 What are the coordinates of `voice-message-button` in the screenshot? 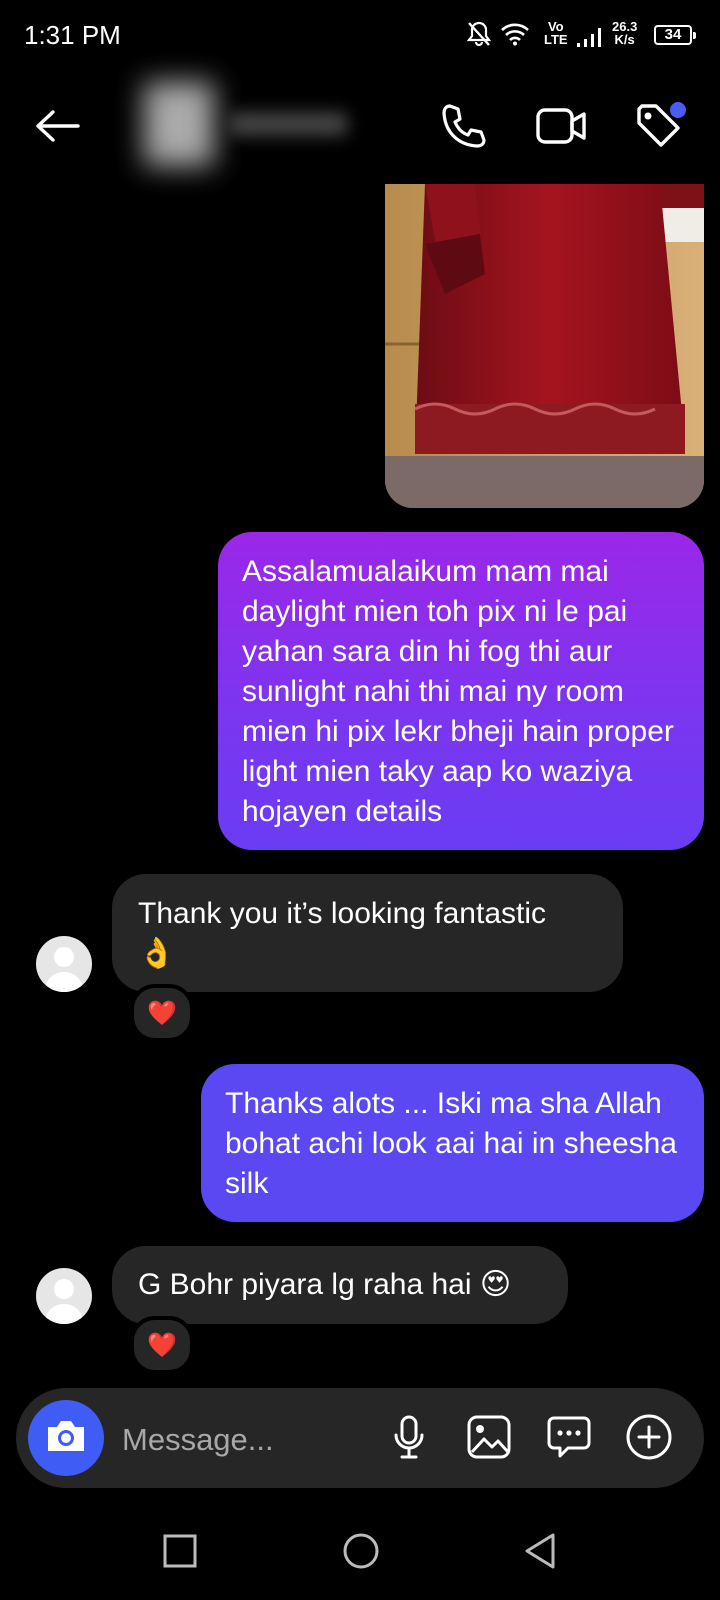 It's located at (409, 1439).